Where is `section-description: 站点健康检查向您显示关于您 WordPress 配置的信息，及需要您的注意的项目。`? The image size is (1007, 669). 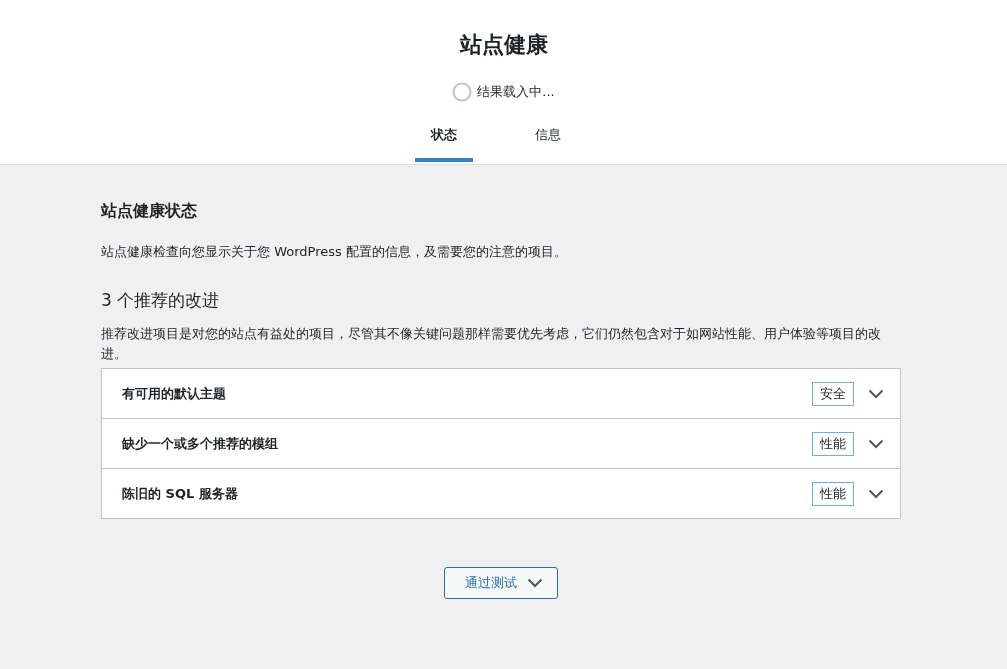 section-description: 站点健康检查向您显示关于您 WordPress 配置的信息，及需要您的注意的项目。 is located at coordinates (334, 252).